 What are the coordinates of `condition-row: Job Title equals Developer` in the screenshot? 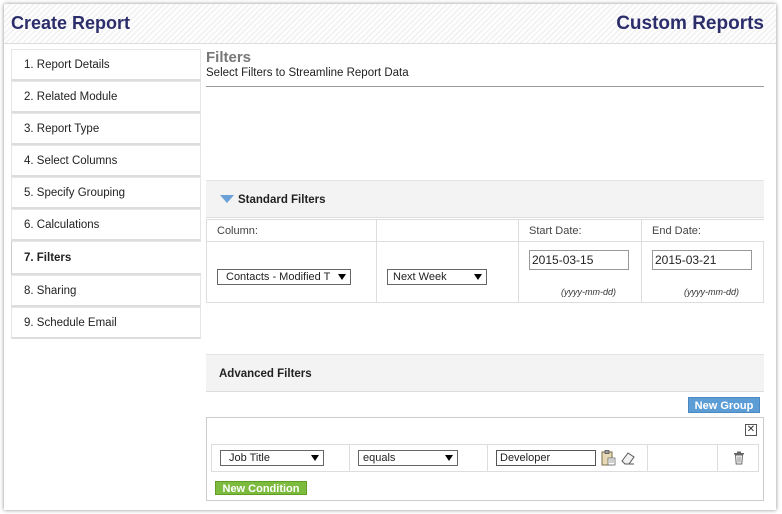 It's located at (485, 458).